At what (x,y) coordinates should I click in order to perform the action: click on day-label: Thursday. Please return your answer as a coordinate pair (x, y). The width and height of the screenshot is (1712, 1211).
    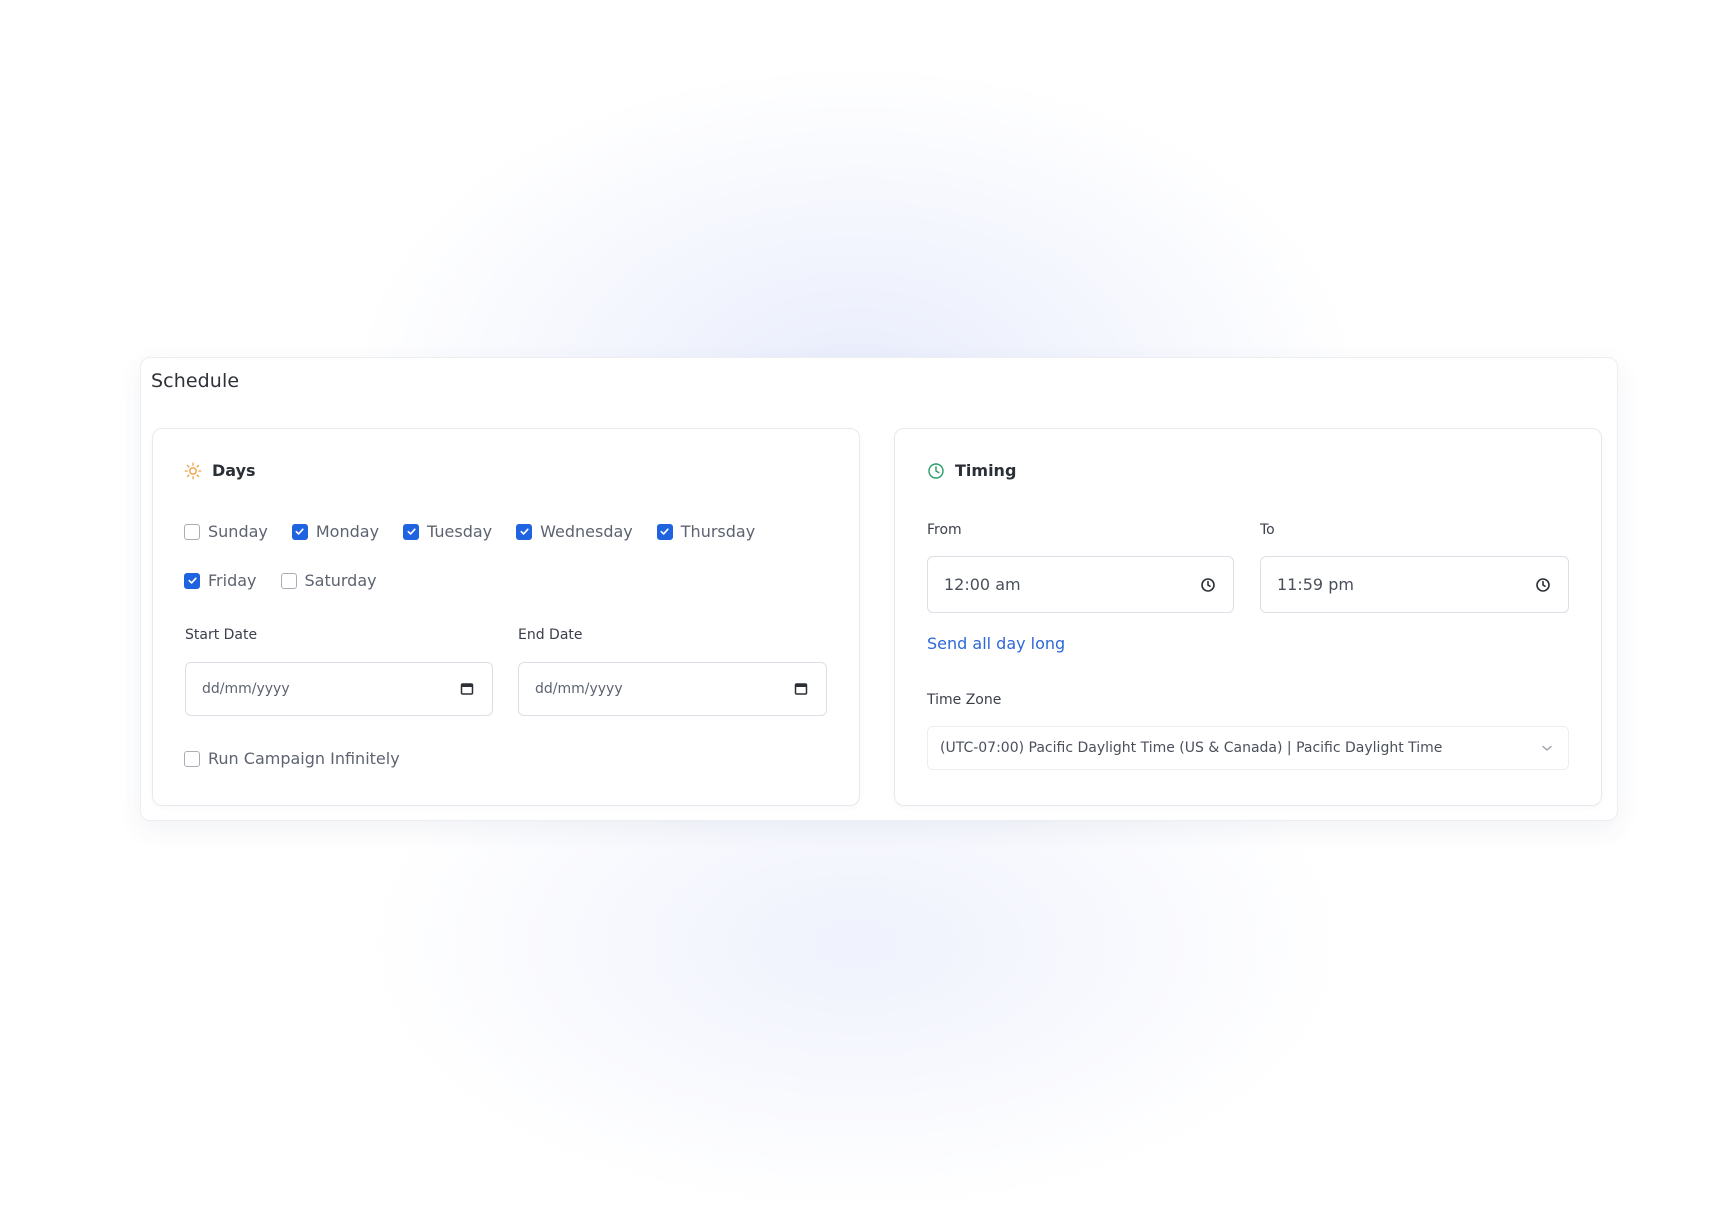
    Looking at the image, I should click on (718, 531).